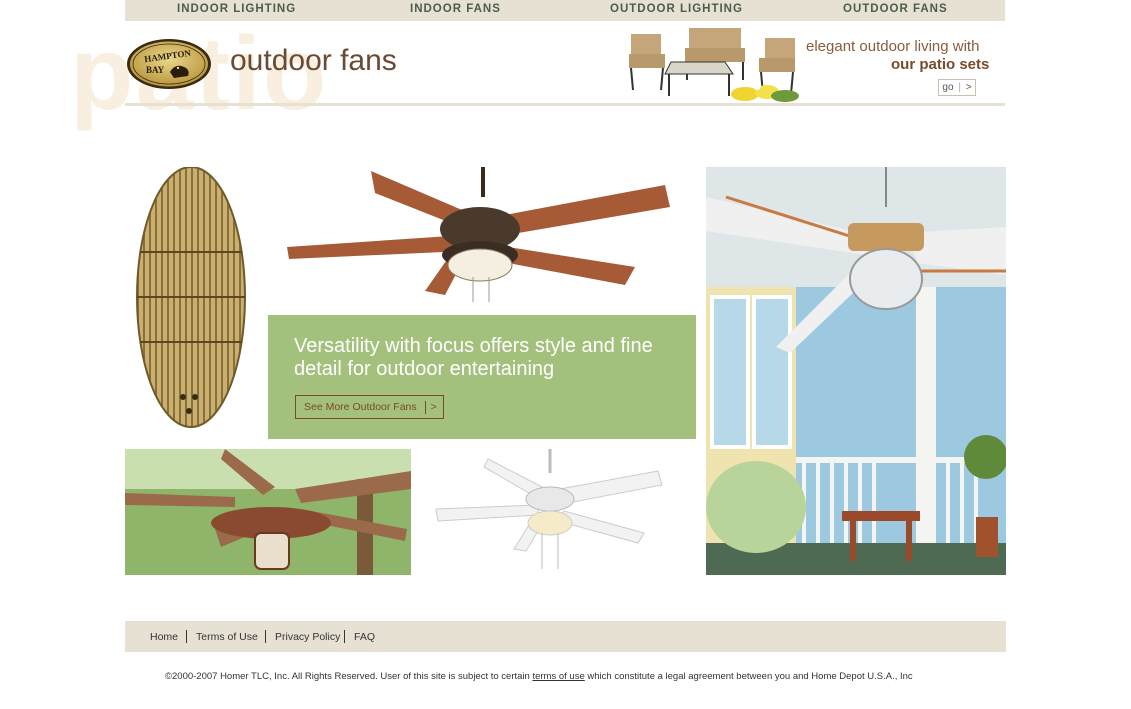  What do you see at coordinates (268, 512) in the screenshot?
I see `copper-fan-image` at bounding box center [268, 512].